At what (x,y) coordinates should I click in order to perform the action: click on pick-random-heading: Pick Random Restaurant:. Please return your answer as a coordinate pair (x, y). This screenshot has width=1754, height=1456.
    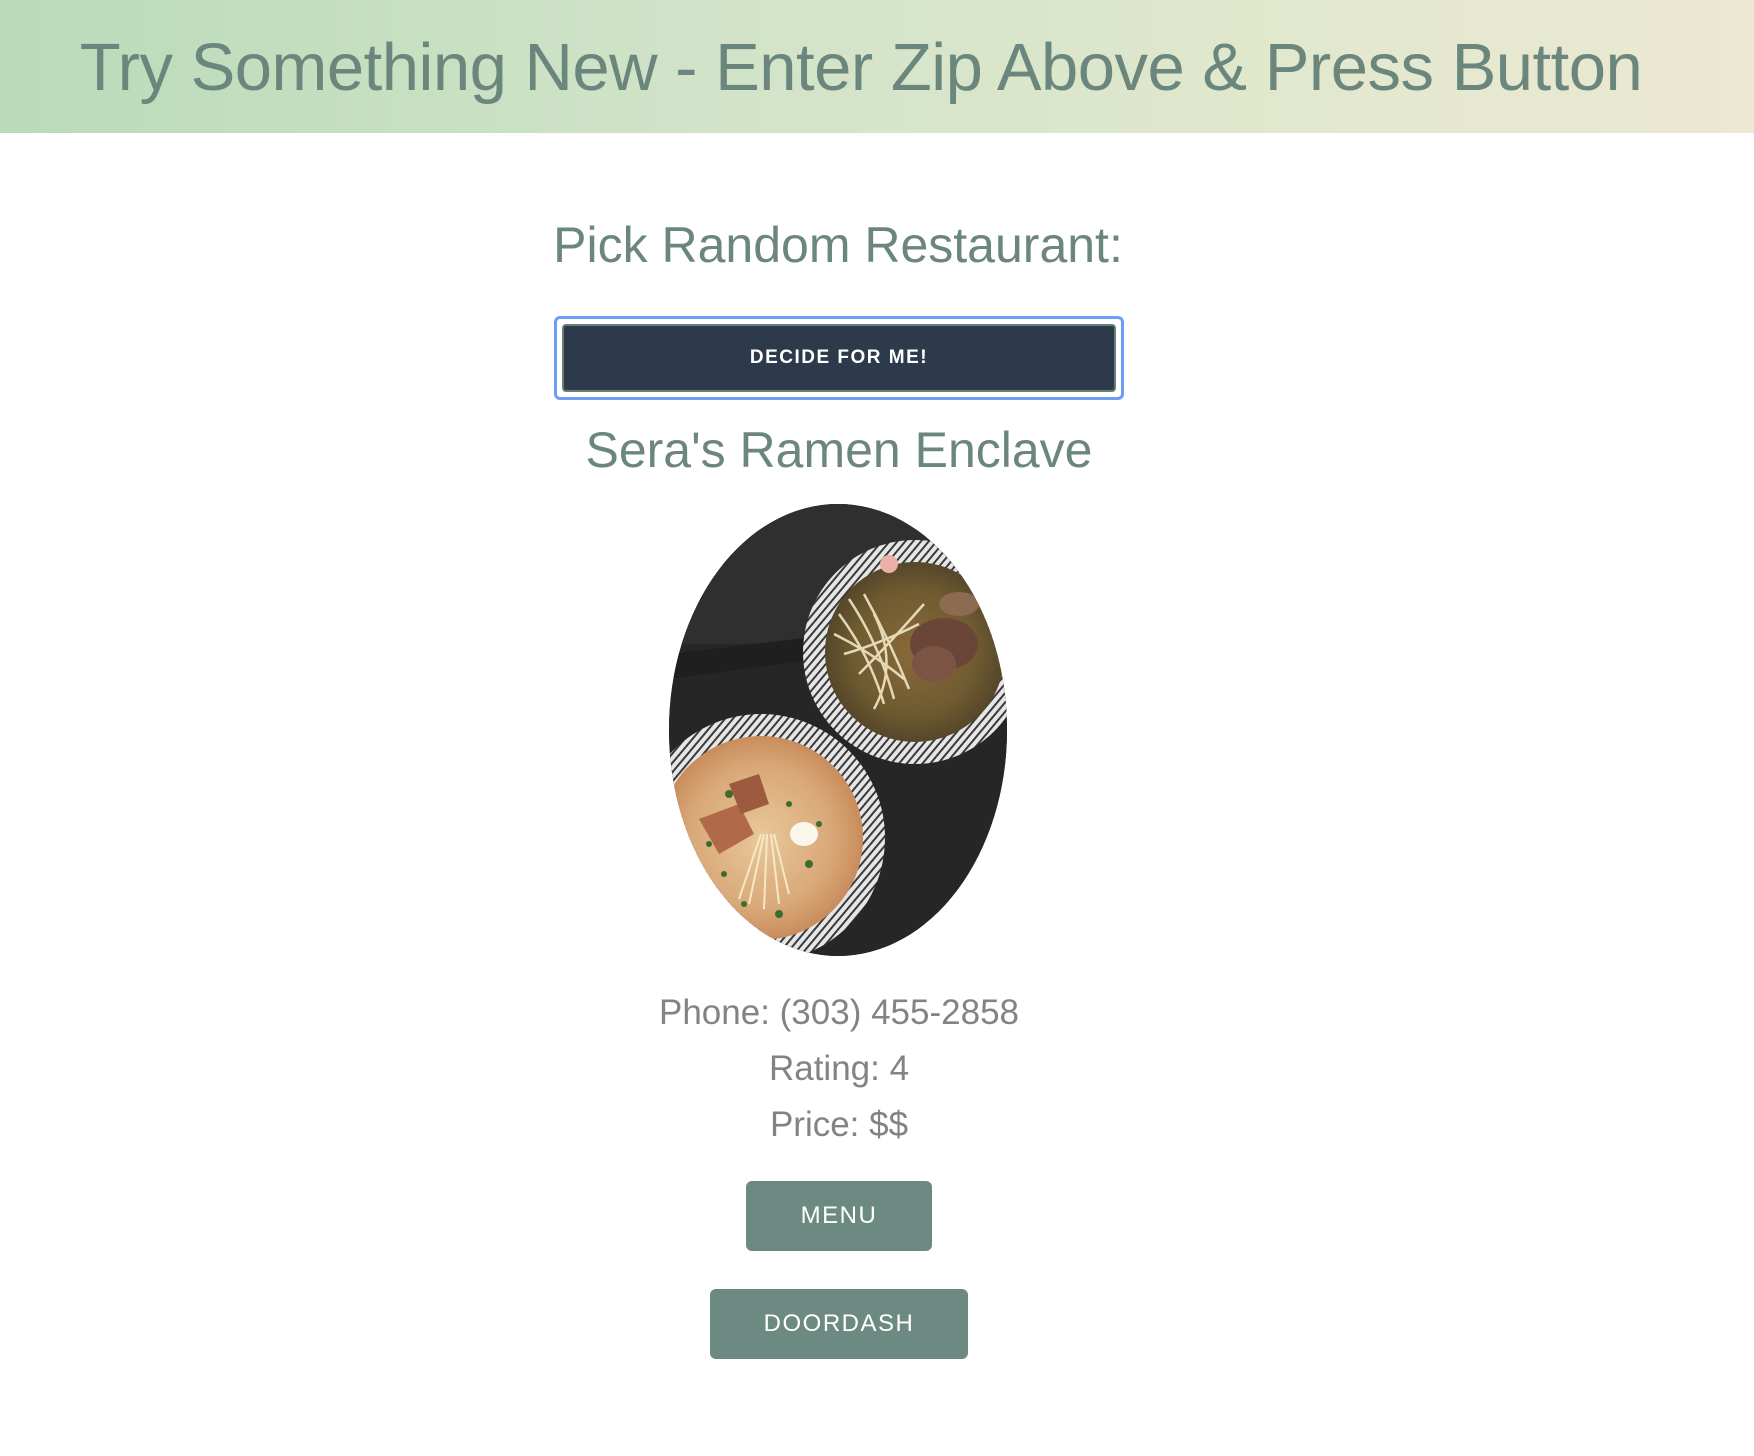
    Looking at the image, I should click on (838, 245).